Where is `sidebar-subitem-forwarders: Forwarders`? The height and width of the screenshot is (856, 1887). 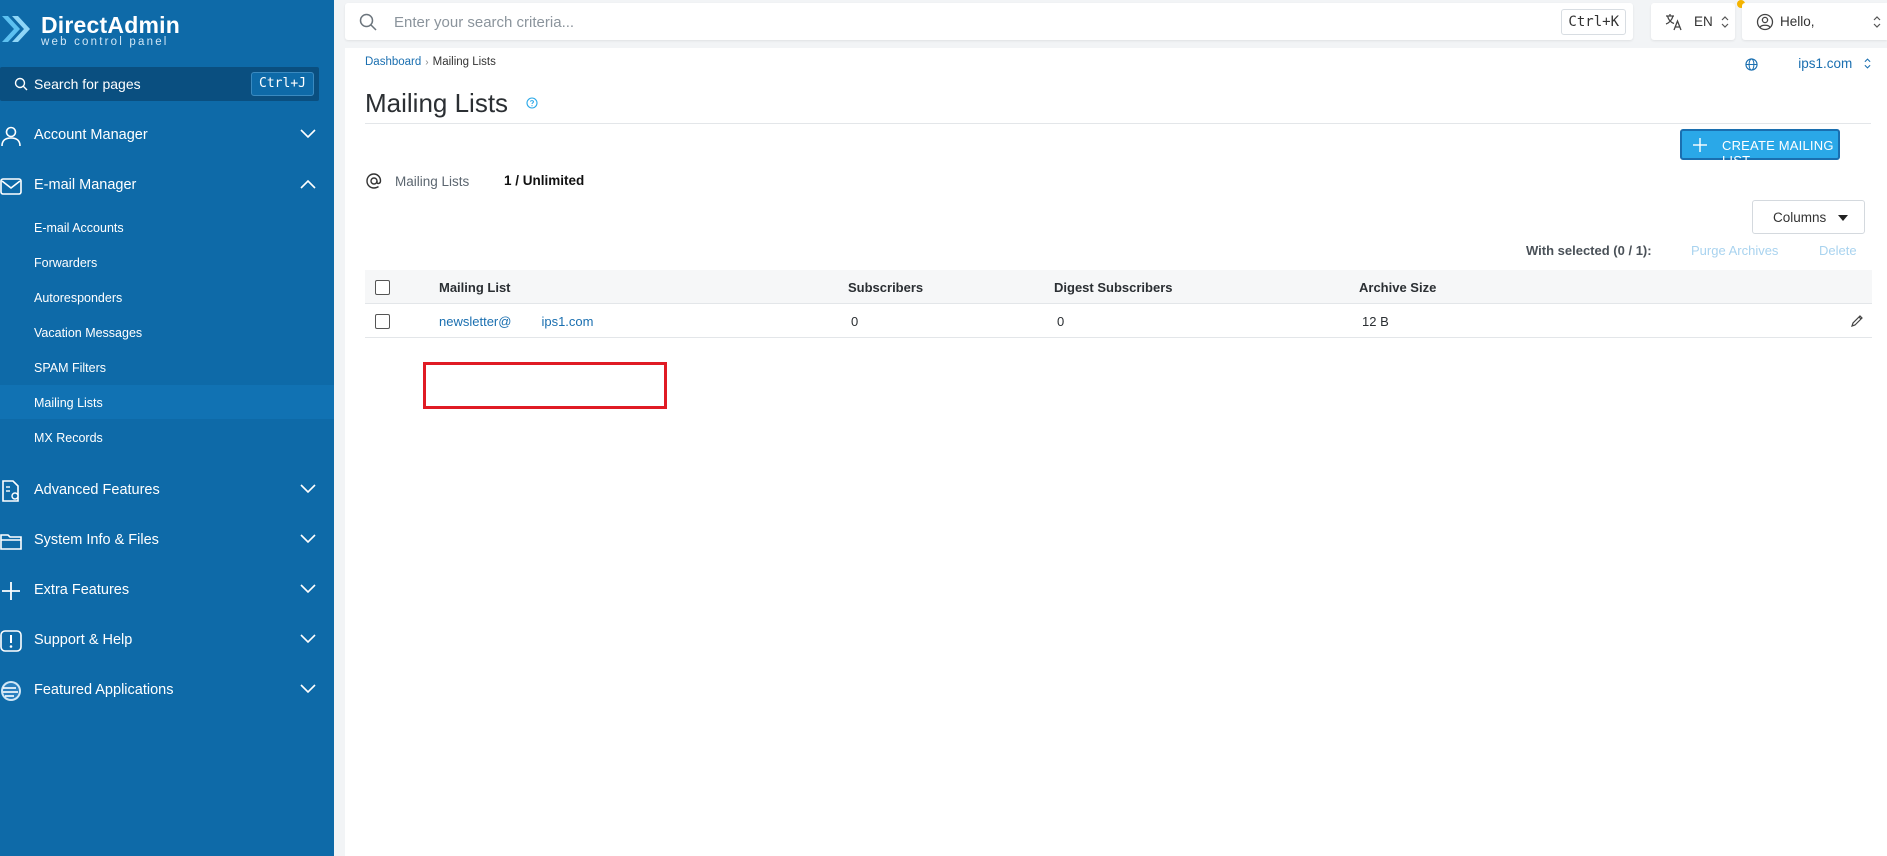 sidebar-subitem-forwarders: Forwarders is located at coordinates (65, 263).